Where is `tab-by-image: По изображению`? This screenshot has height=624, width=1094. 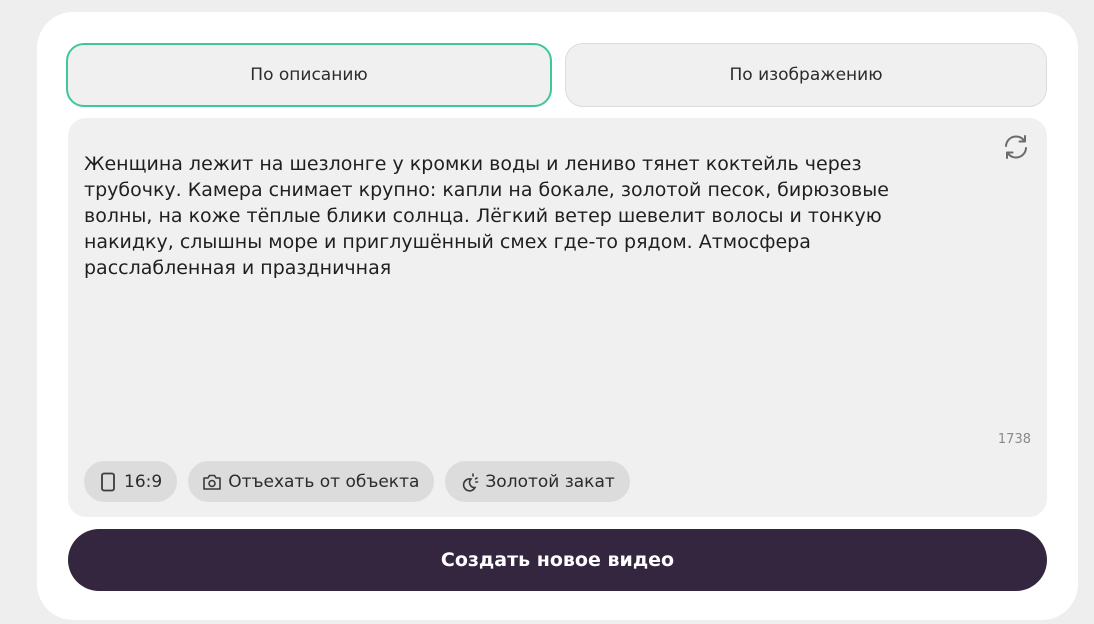
tab-by-image: По изображению is located at coordinates (806, 75).